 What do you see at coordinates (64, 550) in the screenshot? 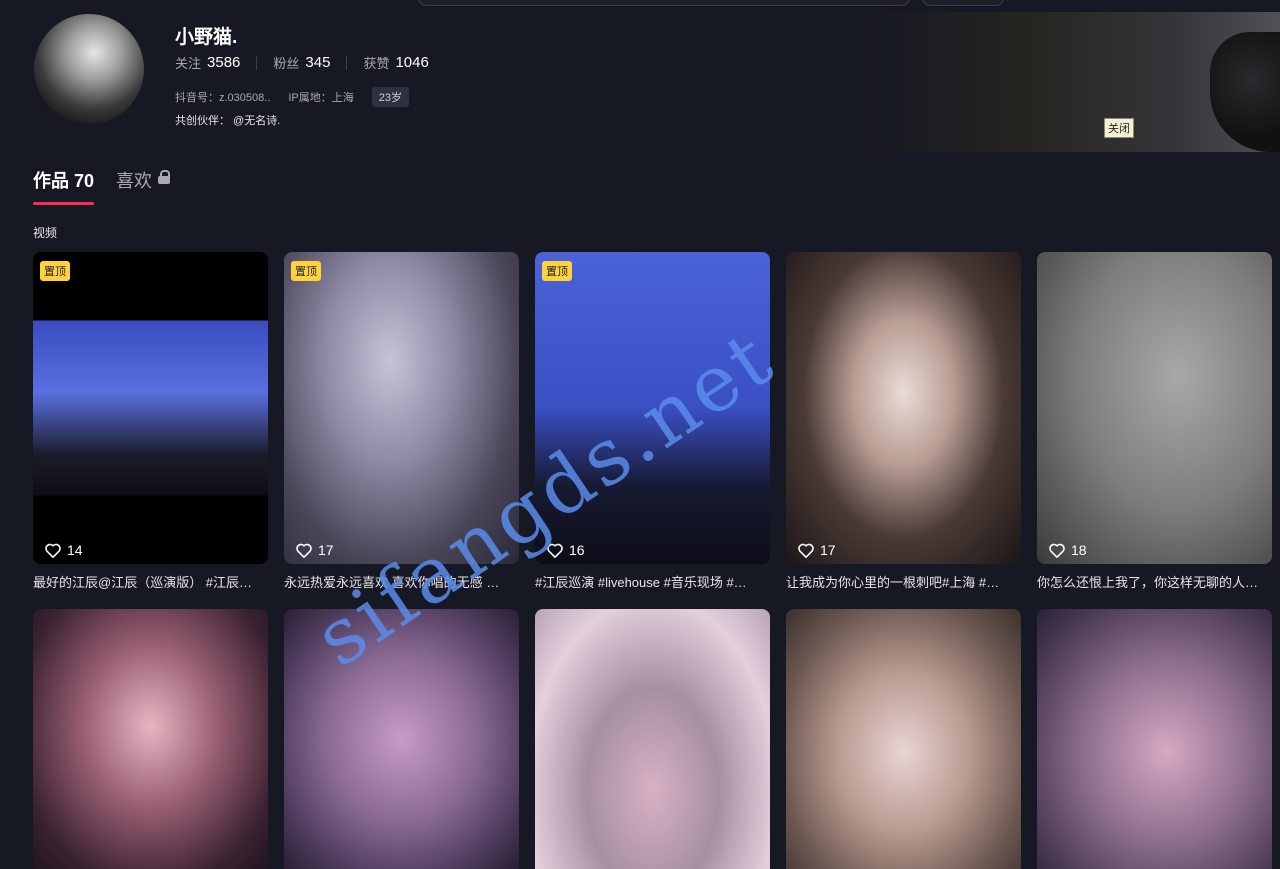
I see `like-count: 14` at bounding box center [64, 550].